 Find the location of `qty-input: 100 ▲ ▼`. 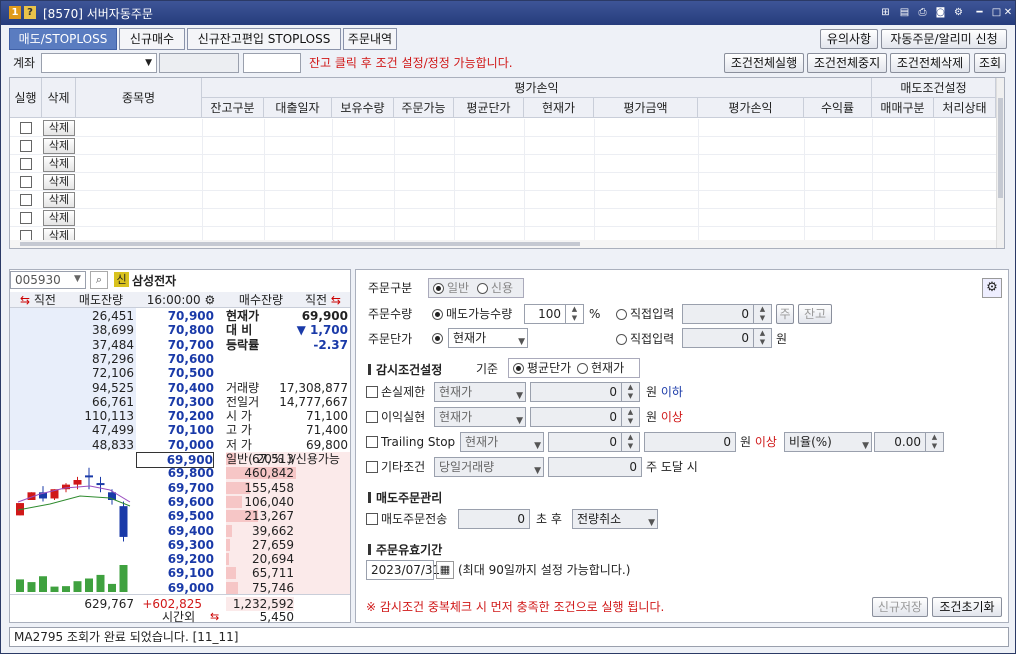

qty-input: 100 ▲ ▼ is located at coordinates (554, 314).